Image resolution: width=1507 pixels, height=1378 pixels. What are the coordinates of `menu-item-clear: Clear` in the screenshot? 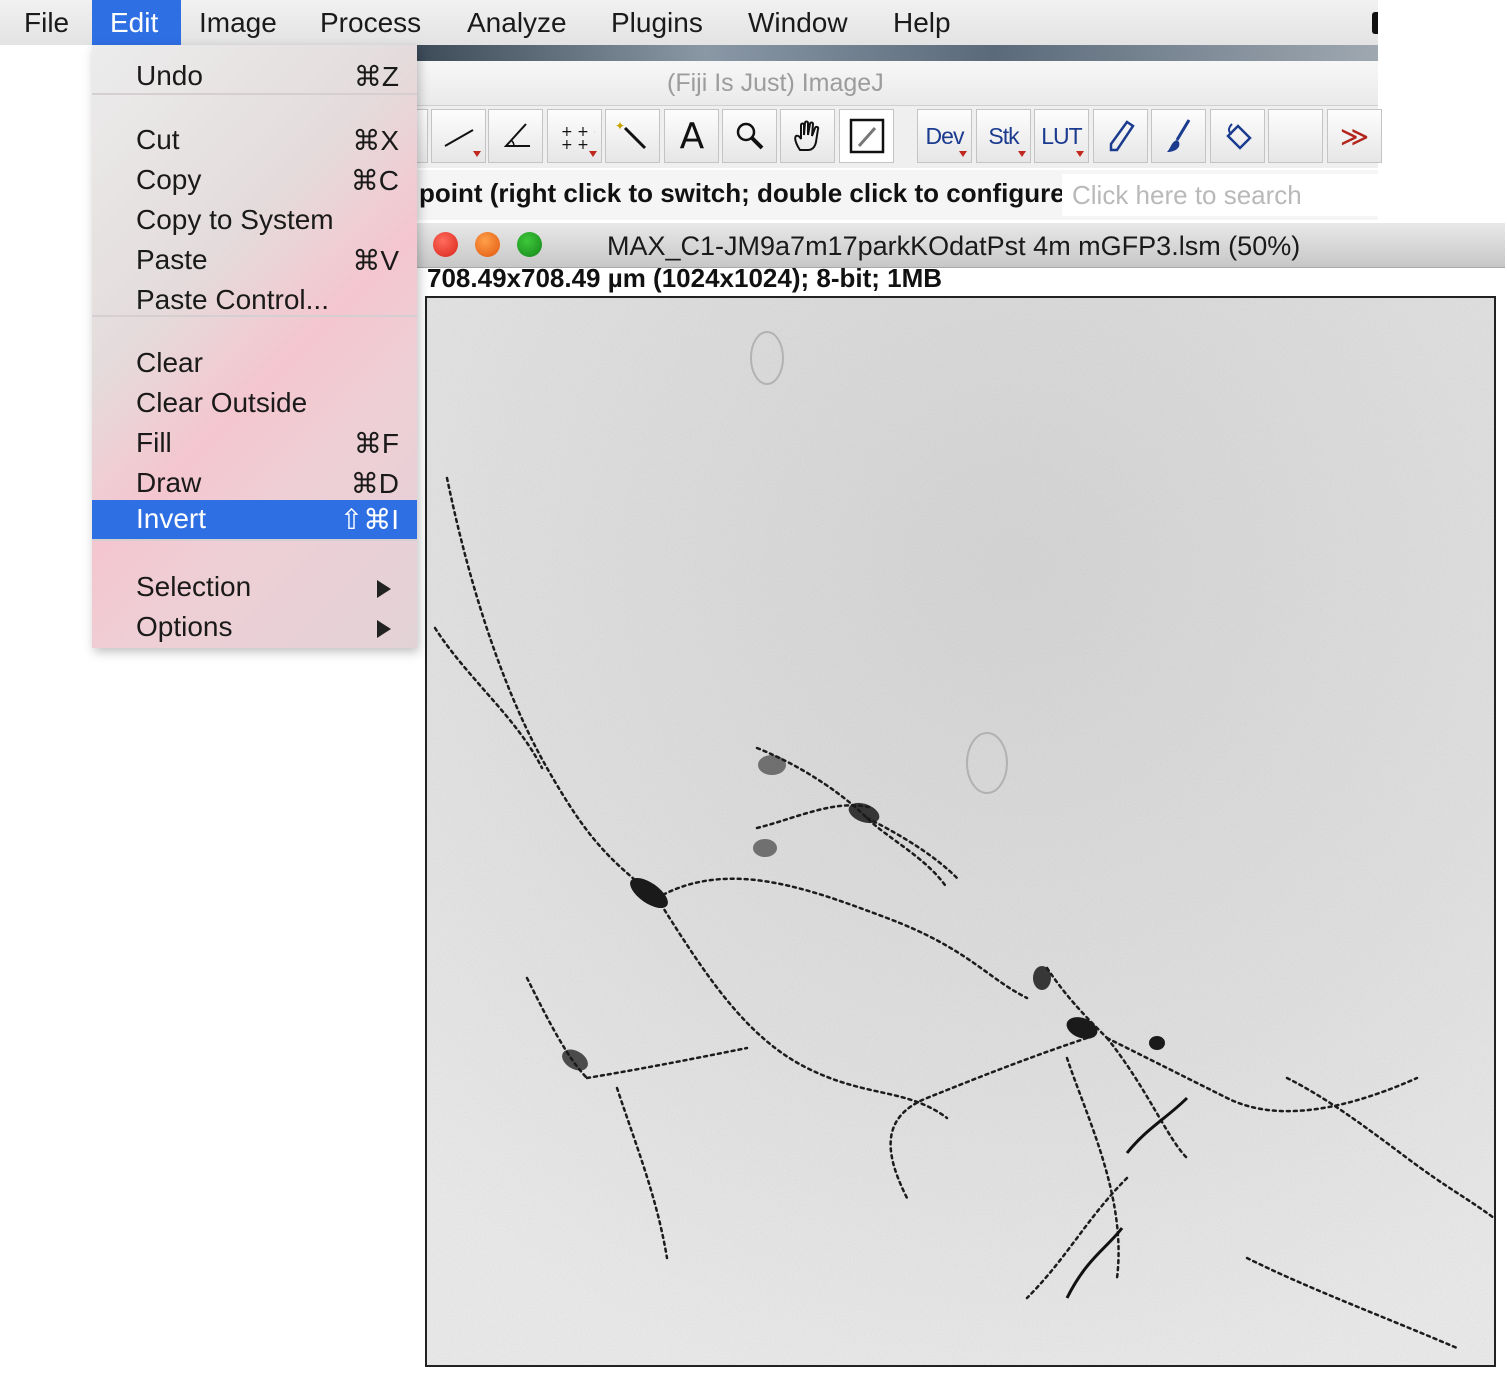 It's located at (254, 364).